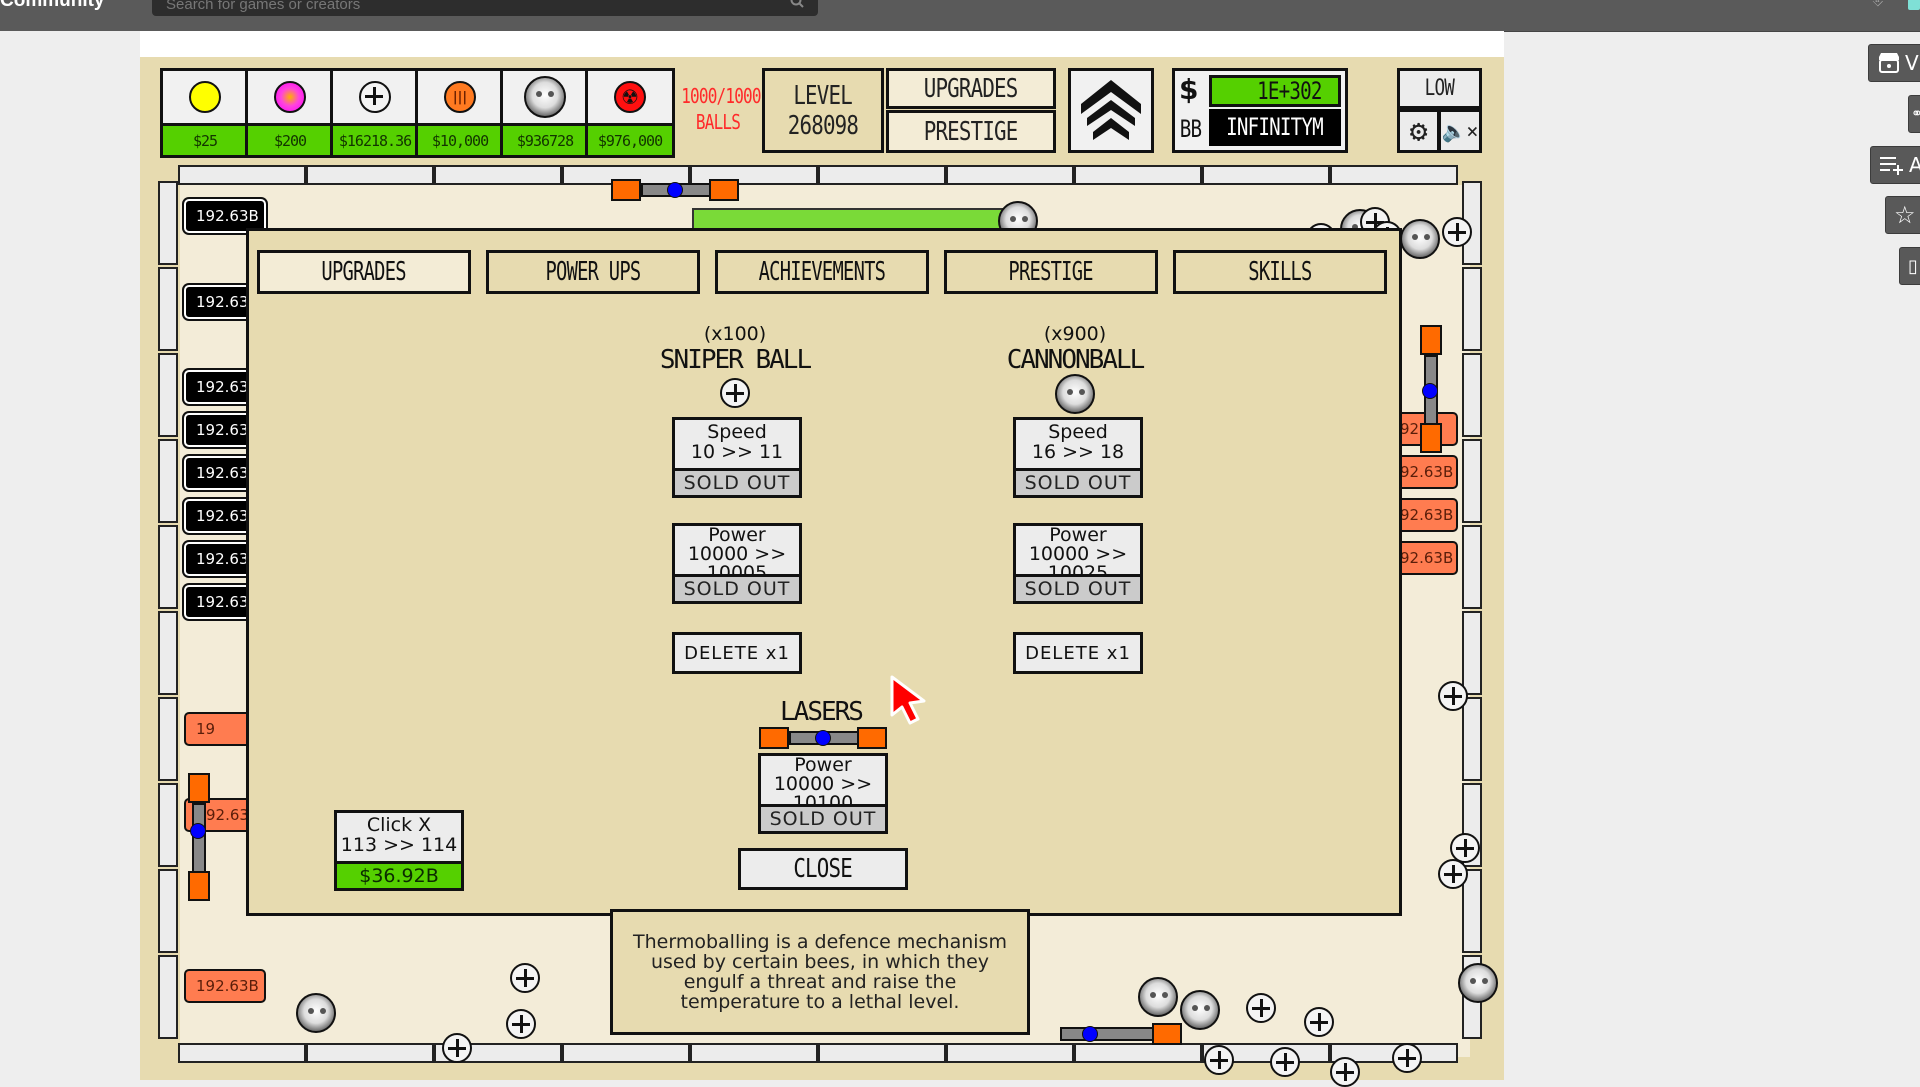  What do you see at coordinates (1280, 272) in the screenshot?
I see `tab-skills: SKILLS` at bounding box center [1280, 272].